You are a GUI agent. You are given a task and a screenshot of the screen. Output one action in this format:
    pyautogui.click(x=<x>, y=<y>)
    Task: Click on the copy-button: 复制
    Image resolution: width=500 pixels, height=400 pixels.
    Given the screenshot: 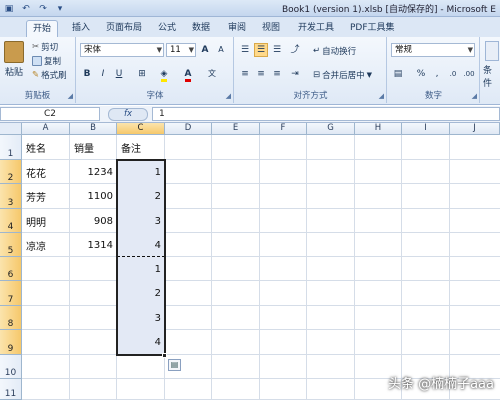 What is the action you would take?
    pyautogui.click(x=46, y=60)
    